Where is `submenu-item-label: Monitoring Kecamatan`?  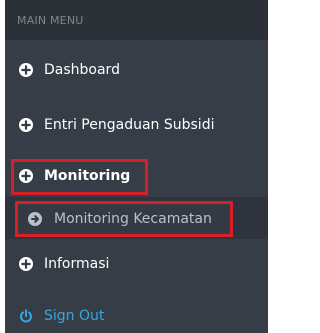
submenu-item-label: Monitoring Kecamatan is located at coordinates (133, 219).